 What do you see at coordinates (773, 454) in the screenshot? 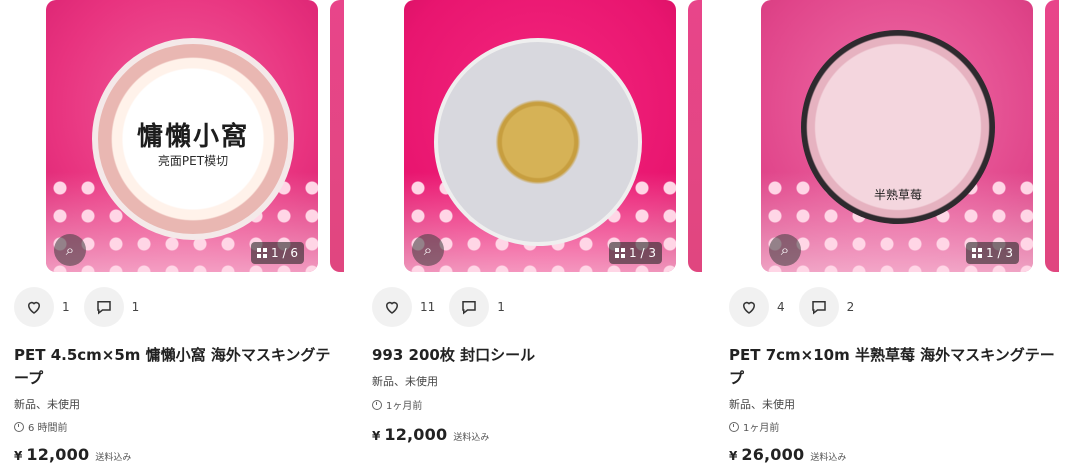
I see `price-amount: 26,000` at bounding box center [773, 454].